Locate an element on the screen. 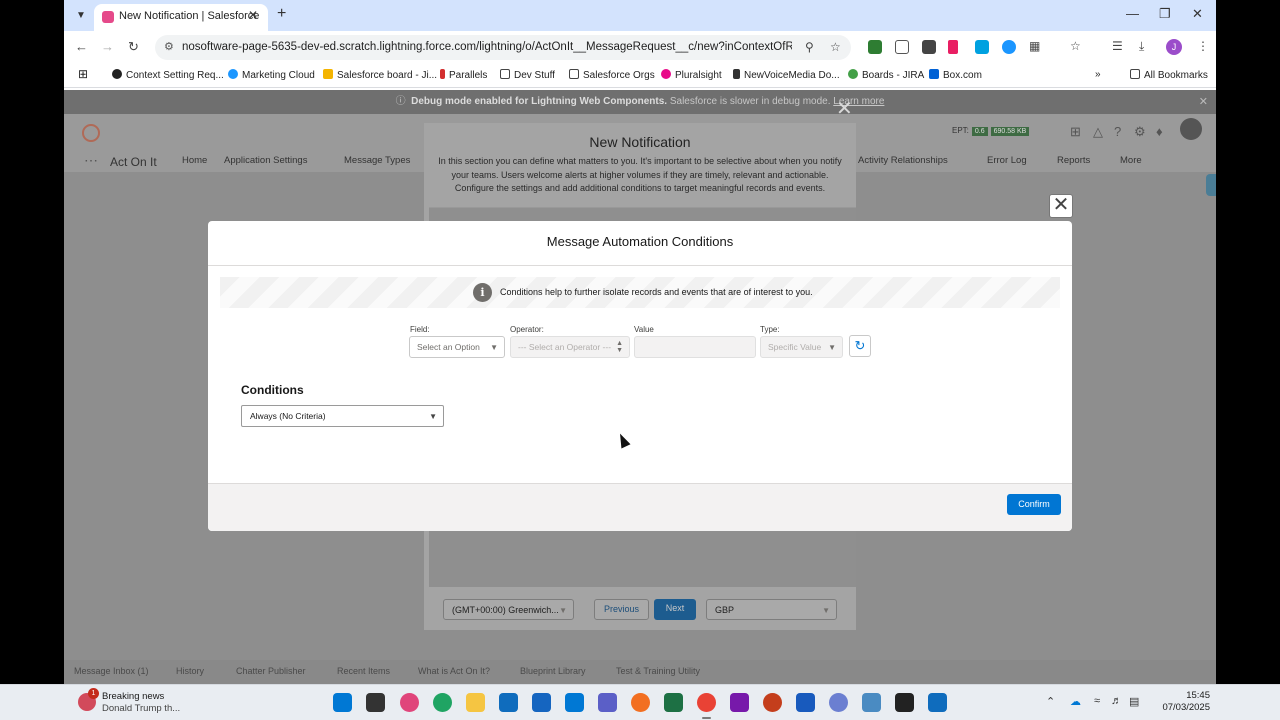  utility-chatter-publisher: Chatter Publisher is located at coordinates (271, 671).